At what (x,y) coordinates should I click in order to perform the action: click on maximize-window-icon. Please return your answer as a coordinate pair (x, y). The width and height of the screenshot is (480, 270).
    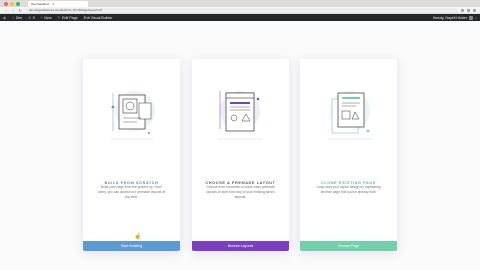
    Looking at the image, I should click on (18, 3).